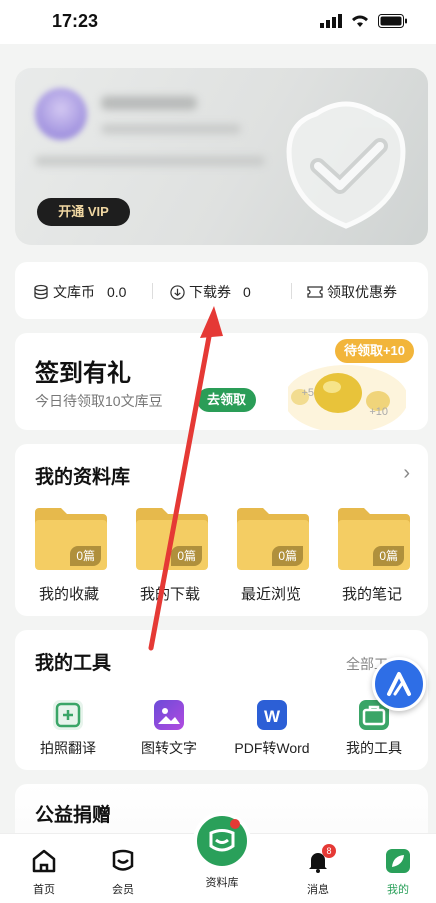 The height and width of the screenshot is (903, 436). What do you see at coordinates (221, 381) in the screenshot?
I see `signin-card: 签到有礼 今日待领取10文库豆 去领取 +5 +10 待领取+10` at bounding box center [221, 381].